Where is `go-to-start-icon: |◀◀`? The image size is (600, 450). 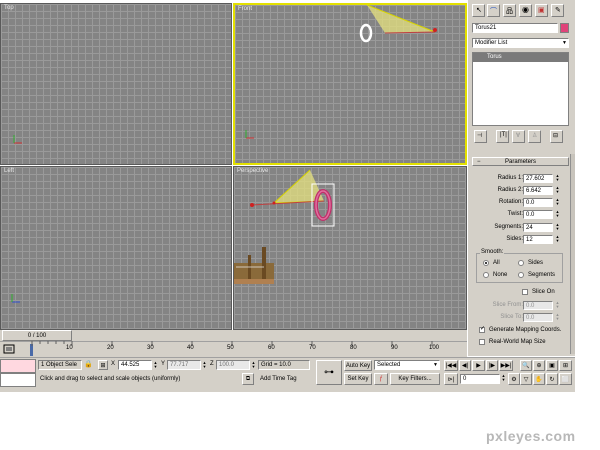
go-to-start-icon: |◀◀ is located at coordinates (451, 365).